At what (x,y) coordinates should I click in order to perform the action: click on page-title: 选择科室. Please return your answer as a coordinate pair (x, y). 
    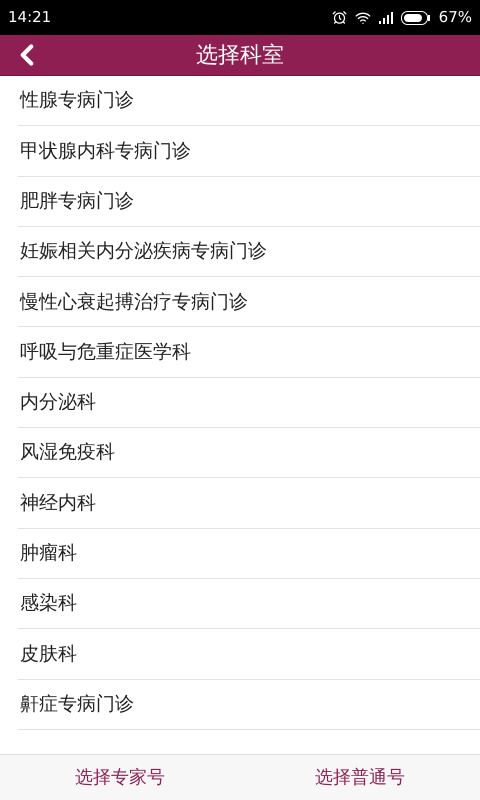
    Looking at the image, I should click on (240, 56).